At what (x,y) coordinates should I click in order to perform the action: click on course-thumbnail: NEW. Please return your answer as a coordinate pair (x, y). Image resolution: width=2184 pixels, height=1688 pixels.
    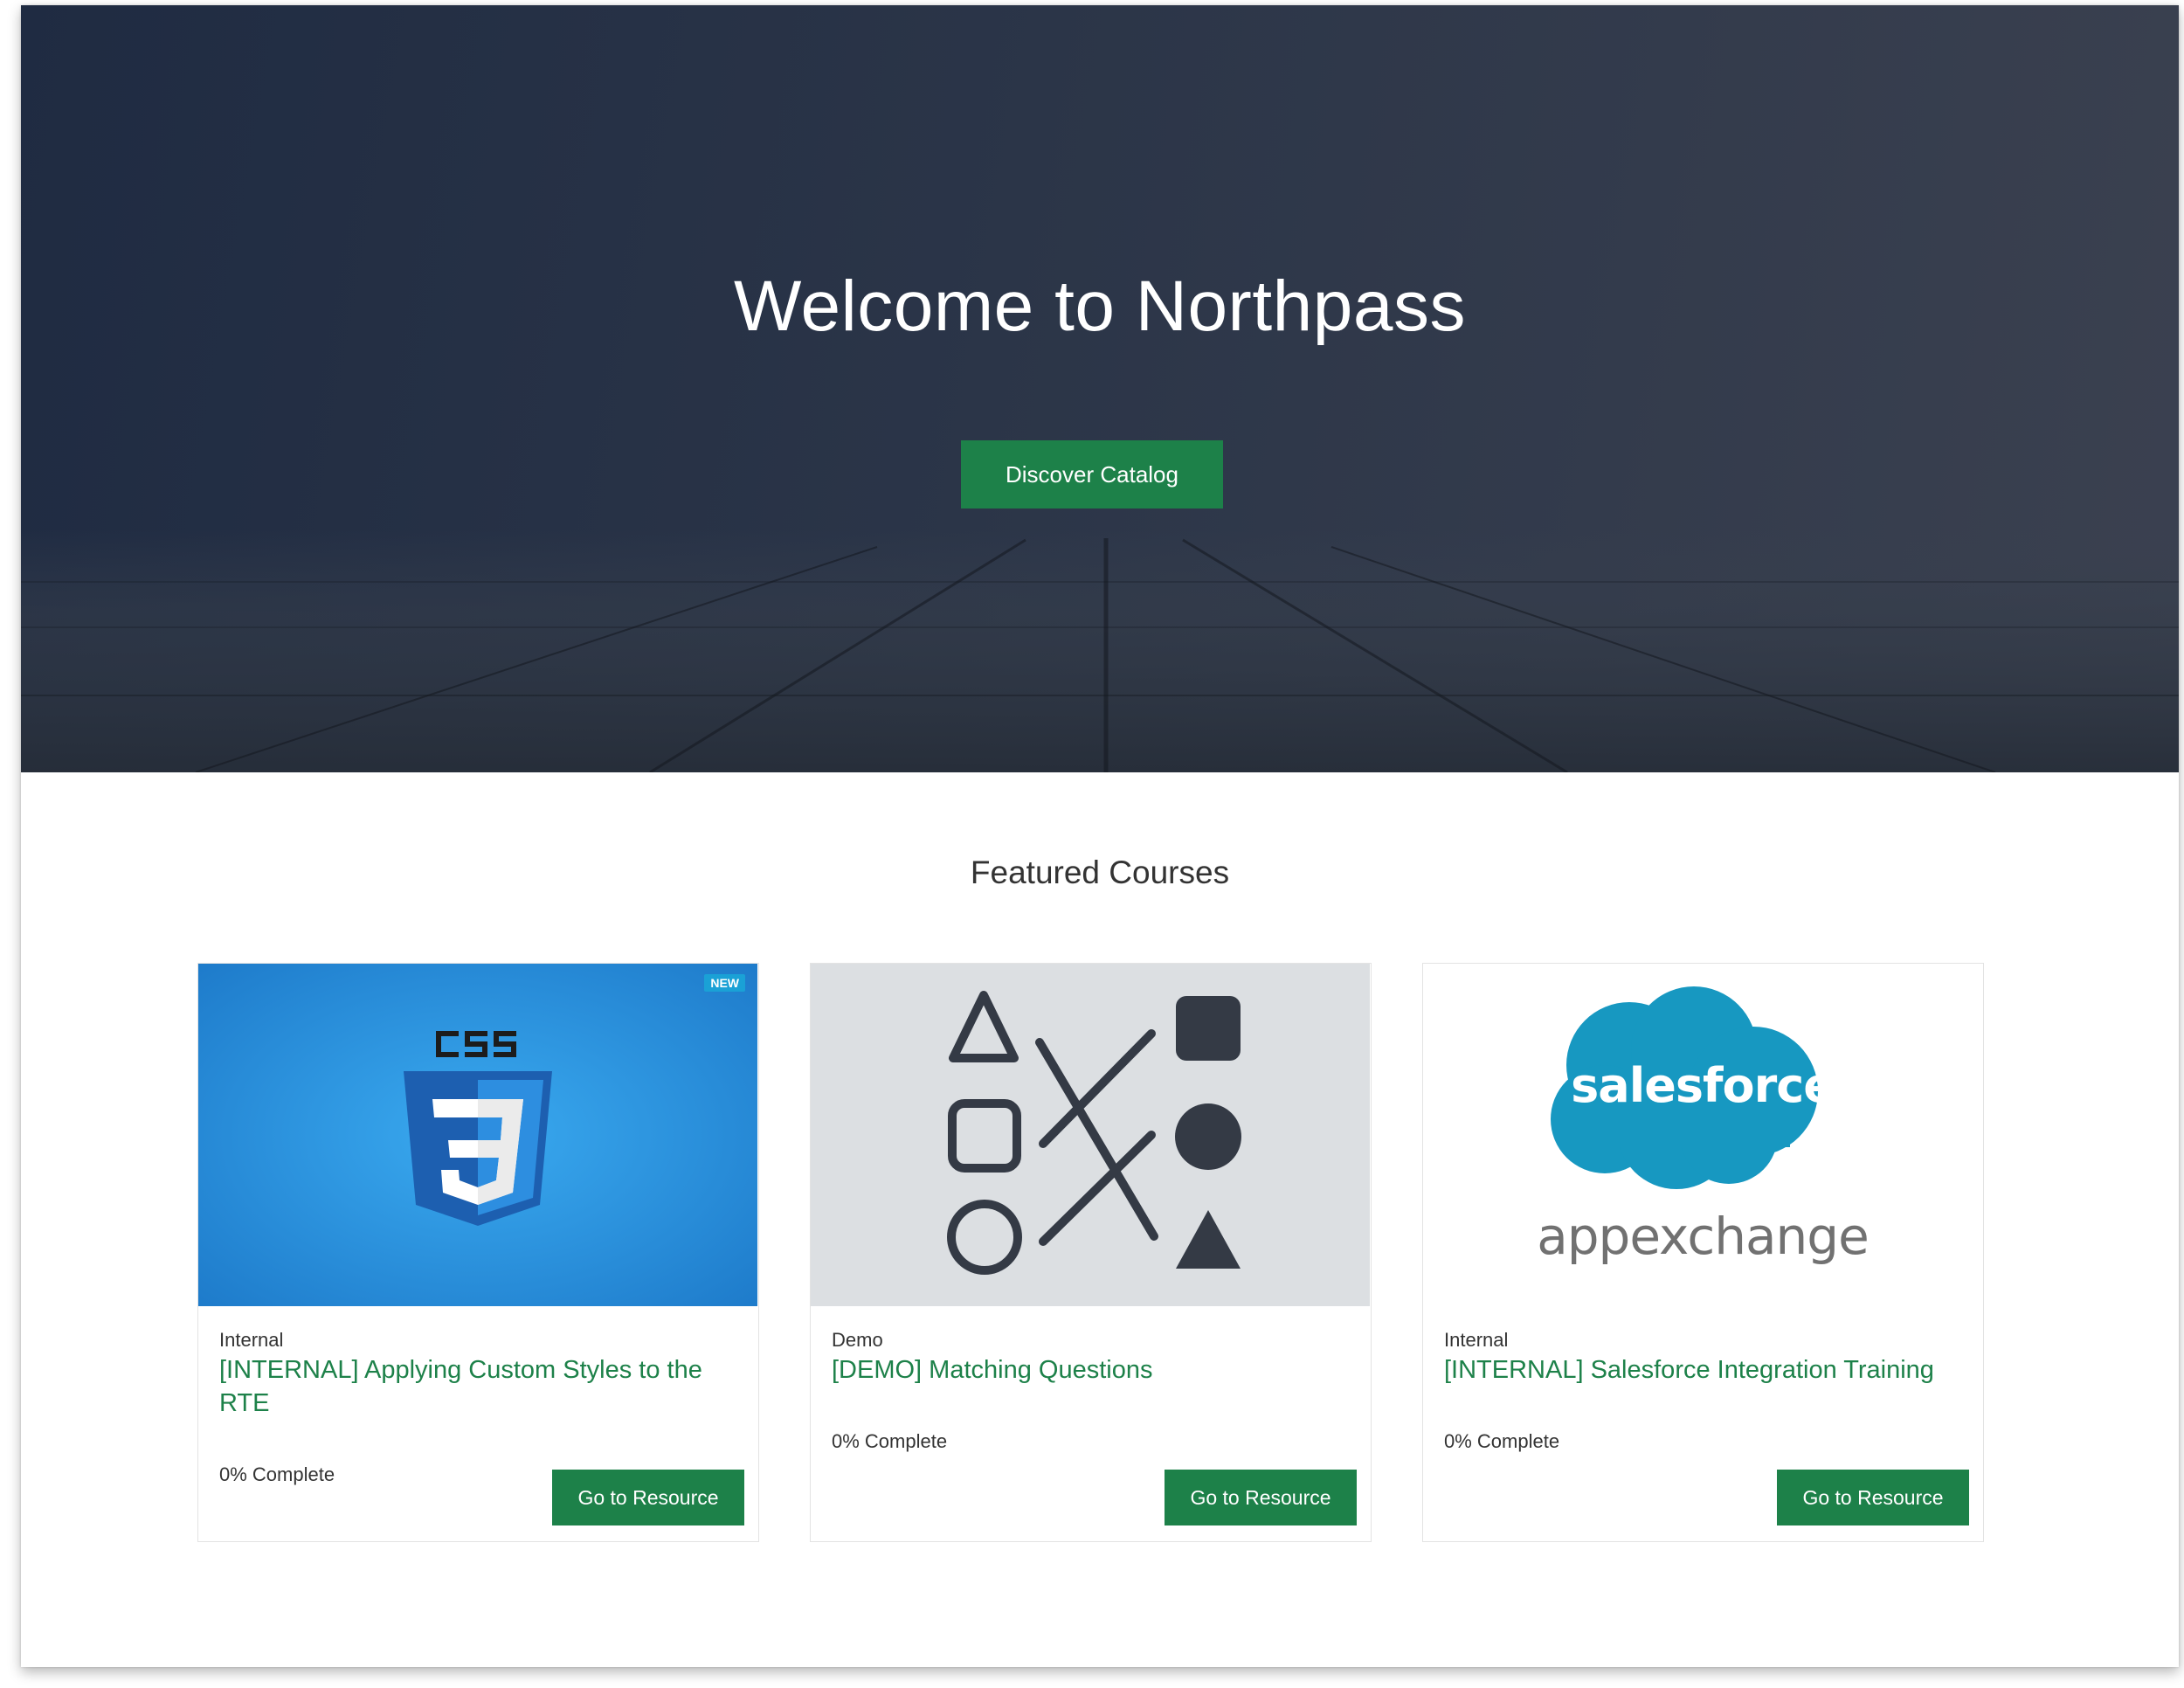
    Looking at the image, I should click on (477, 1135).